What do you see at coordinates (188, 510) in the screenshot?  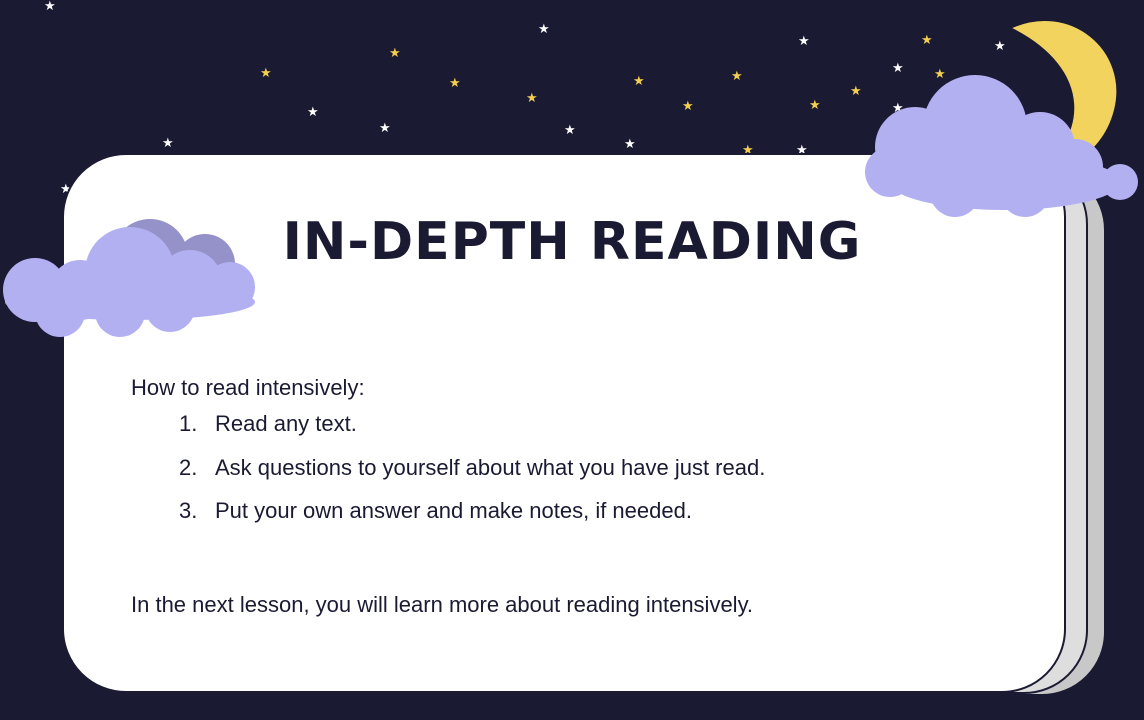 I see `list-item-number: 3.` at bounding box center [188, 510].